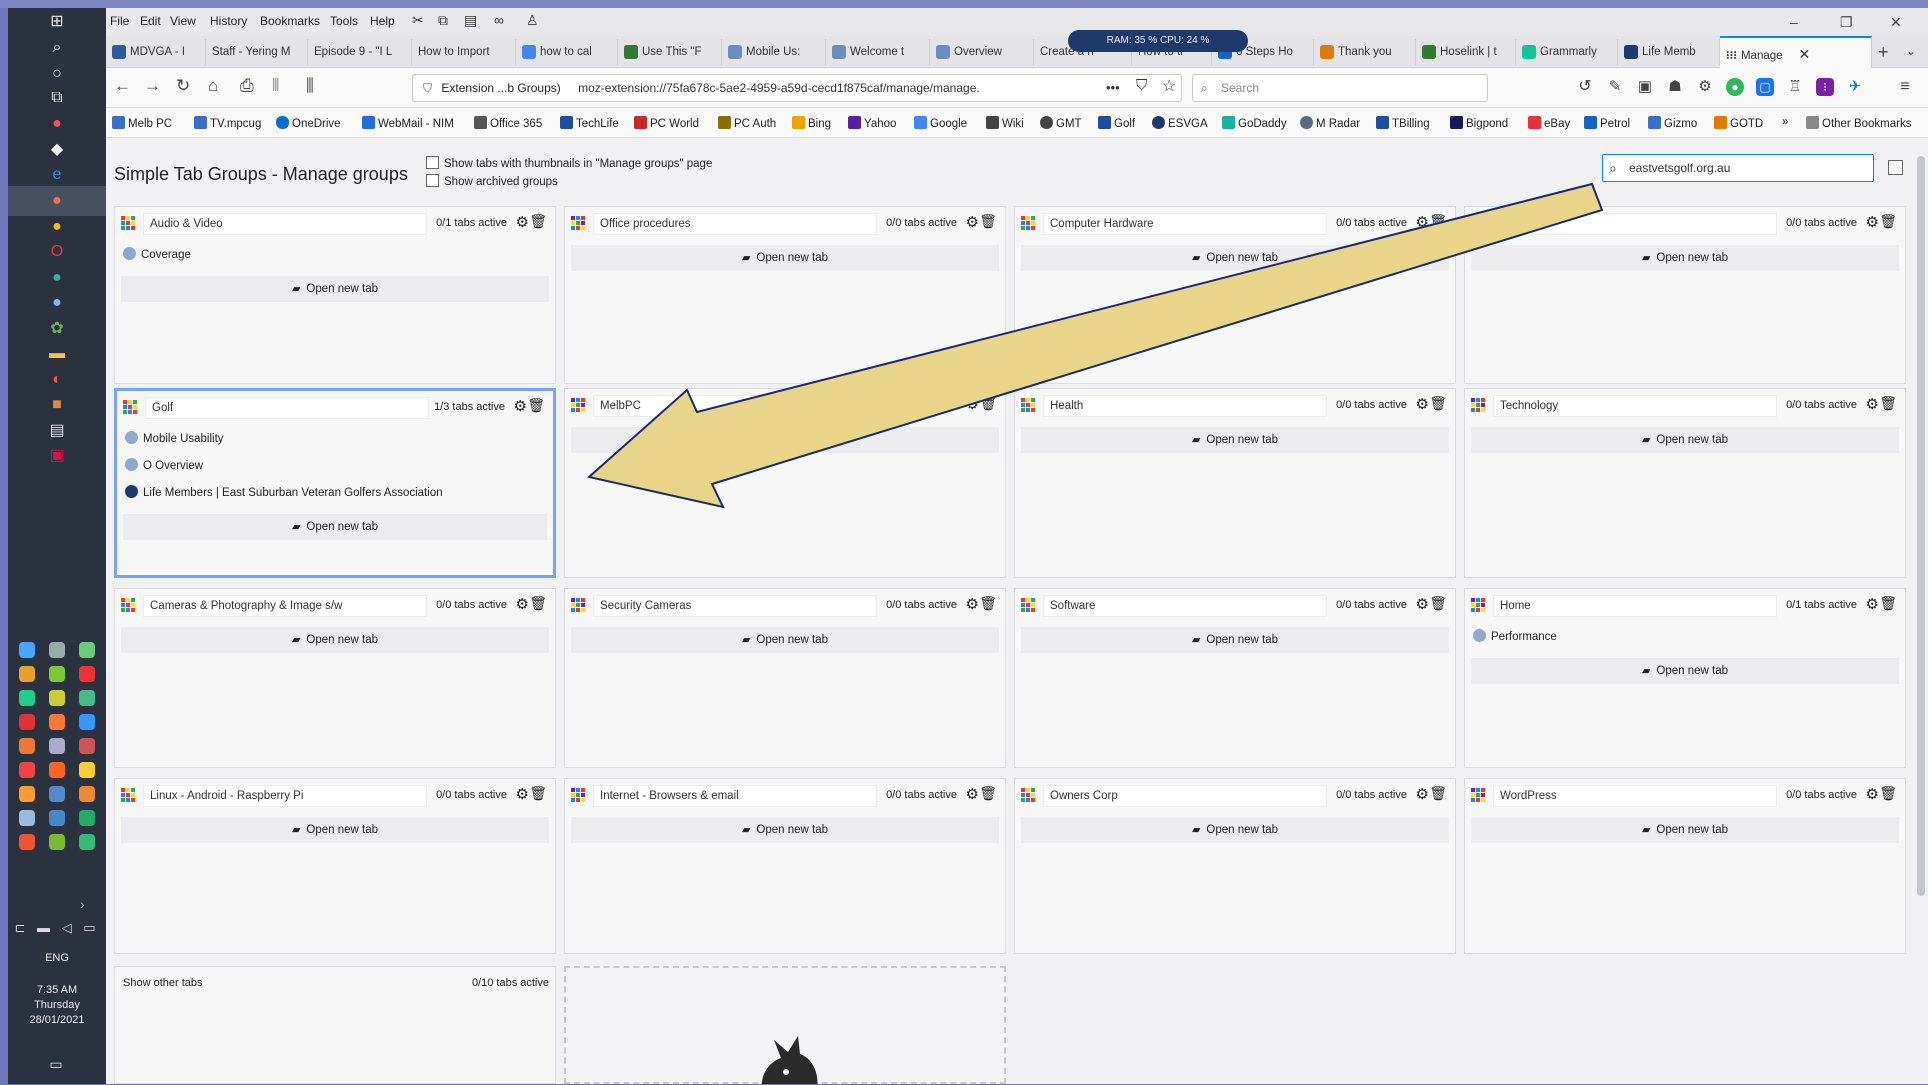  Describe the element at coordinates (785, 1025) in the screenshot. I see `create-new-group-dropzone` at that location.